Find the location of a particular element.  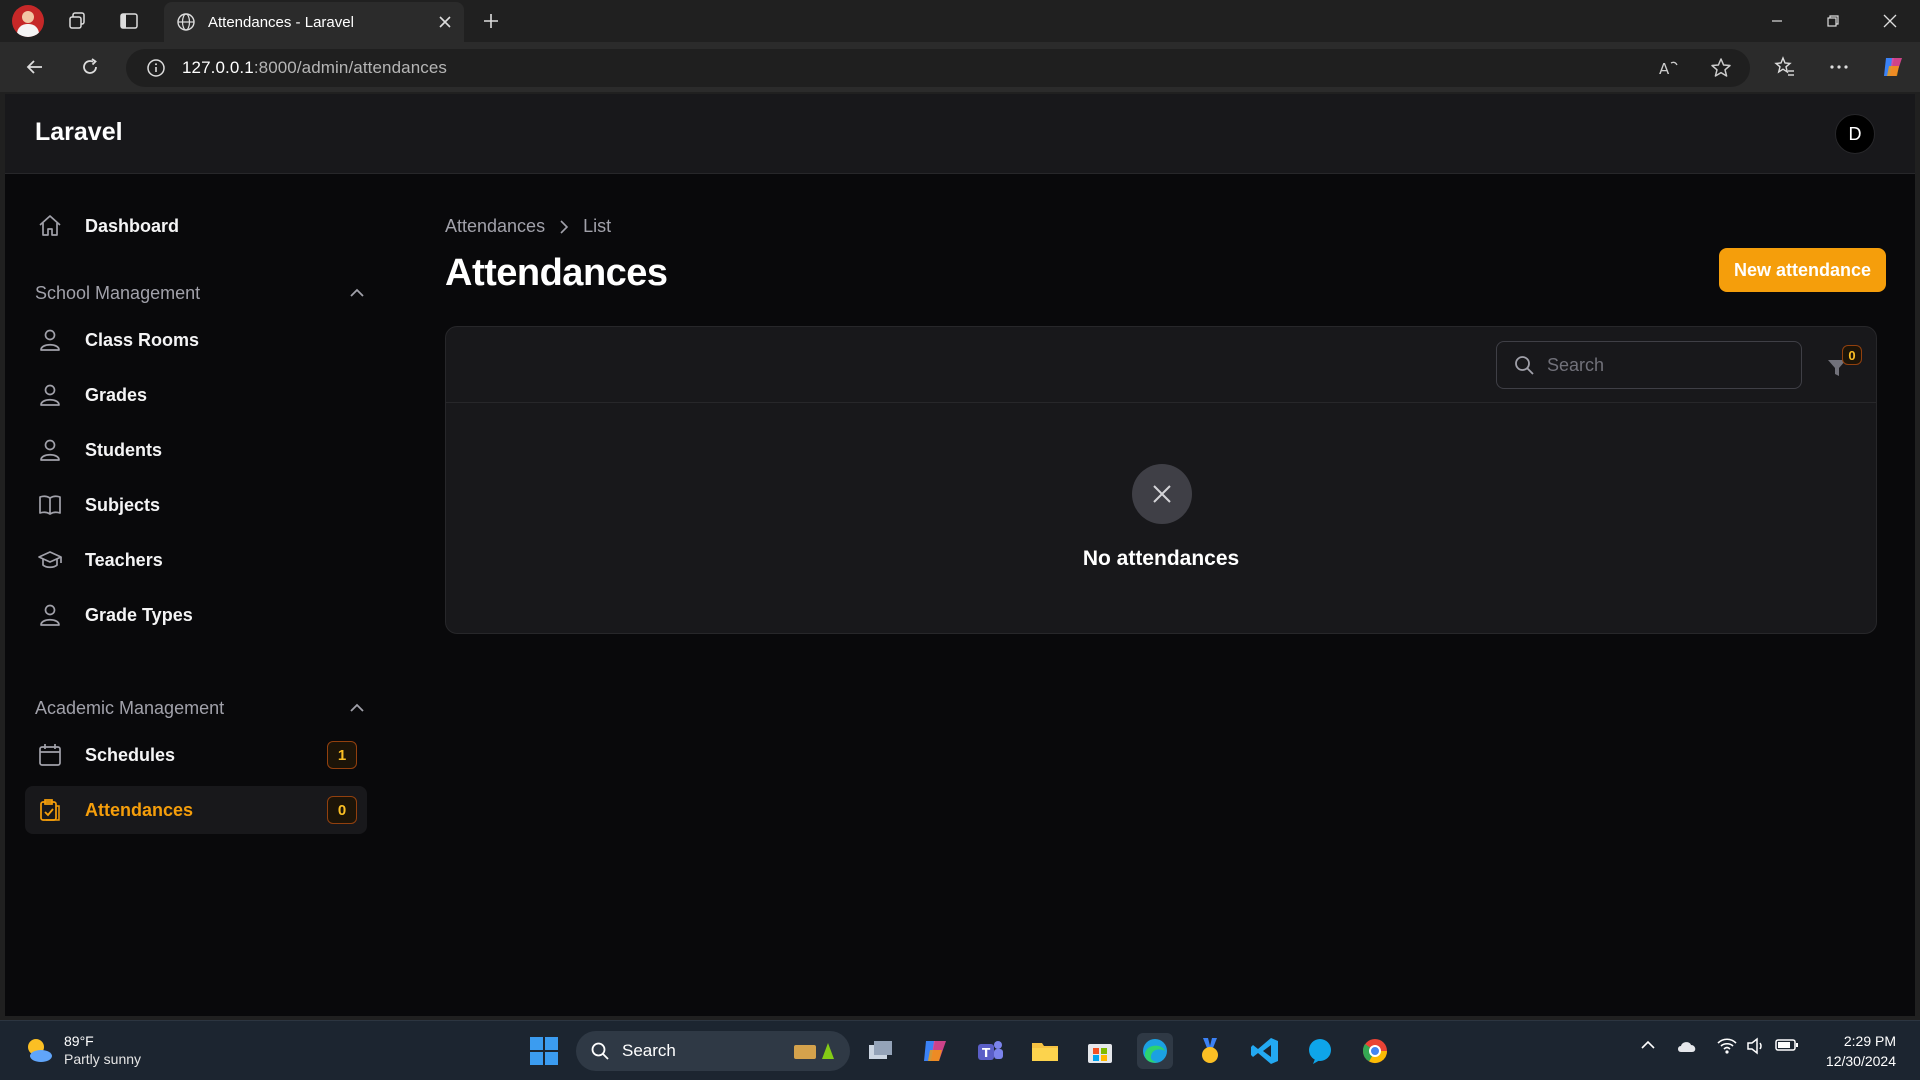

partly-sunny-icon is located at coordinates (39, 1050).